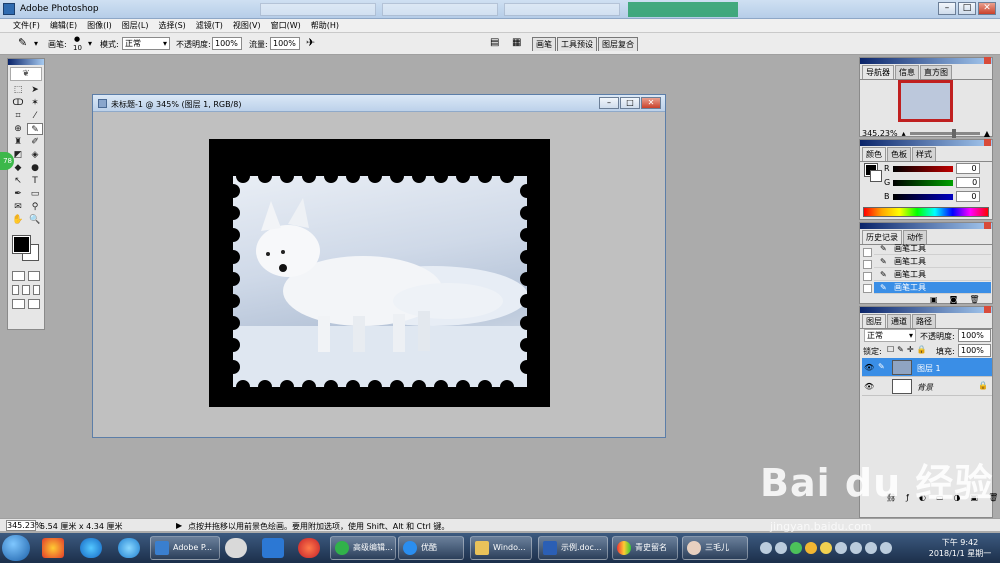  I want to click on history-item: ✎ 画笔工具, so click(932, 275).